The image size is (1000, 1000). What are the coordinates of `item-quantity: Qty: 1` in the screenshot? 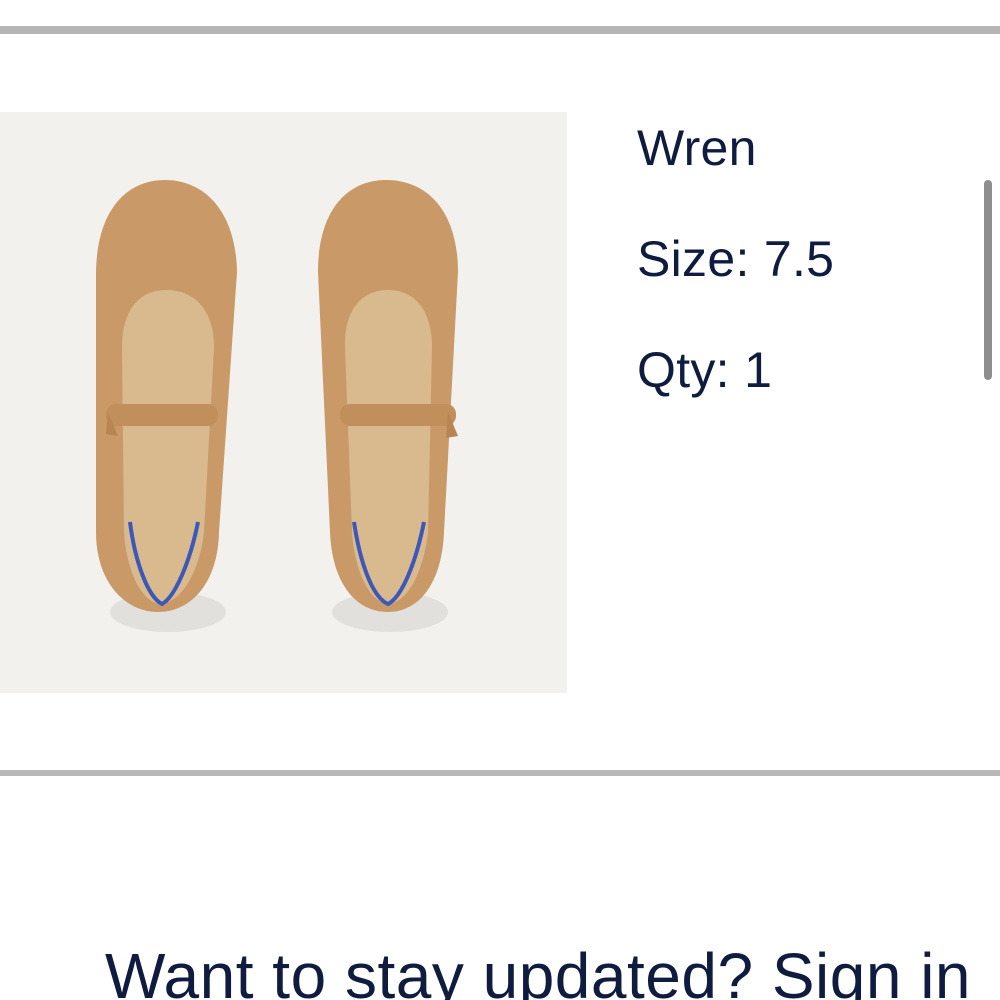 It's located at (705, 370).